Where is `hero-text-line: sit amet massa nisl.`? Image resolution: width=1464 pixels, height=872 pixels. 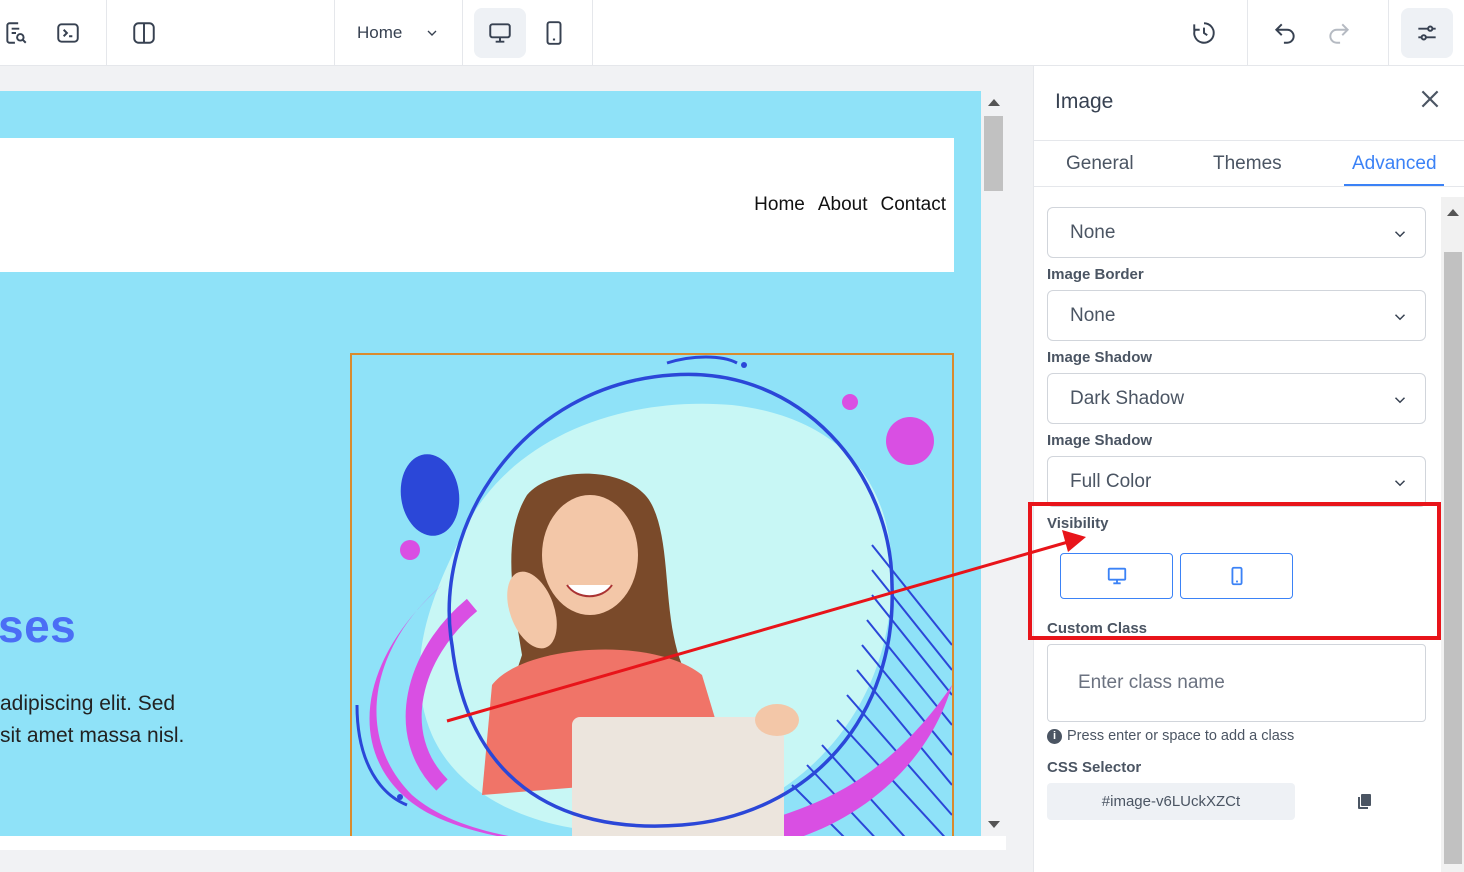
hero-text-line: sit amet massa nisl. is located at coordinates (92, 735).